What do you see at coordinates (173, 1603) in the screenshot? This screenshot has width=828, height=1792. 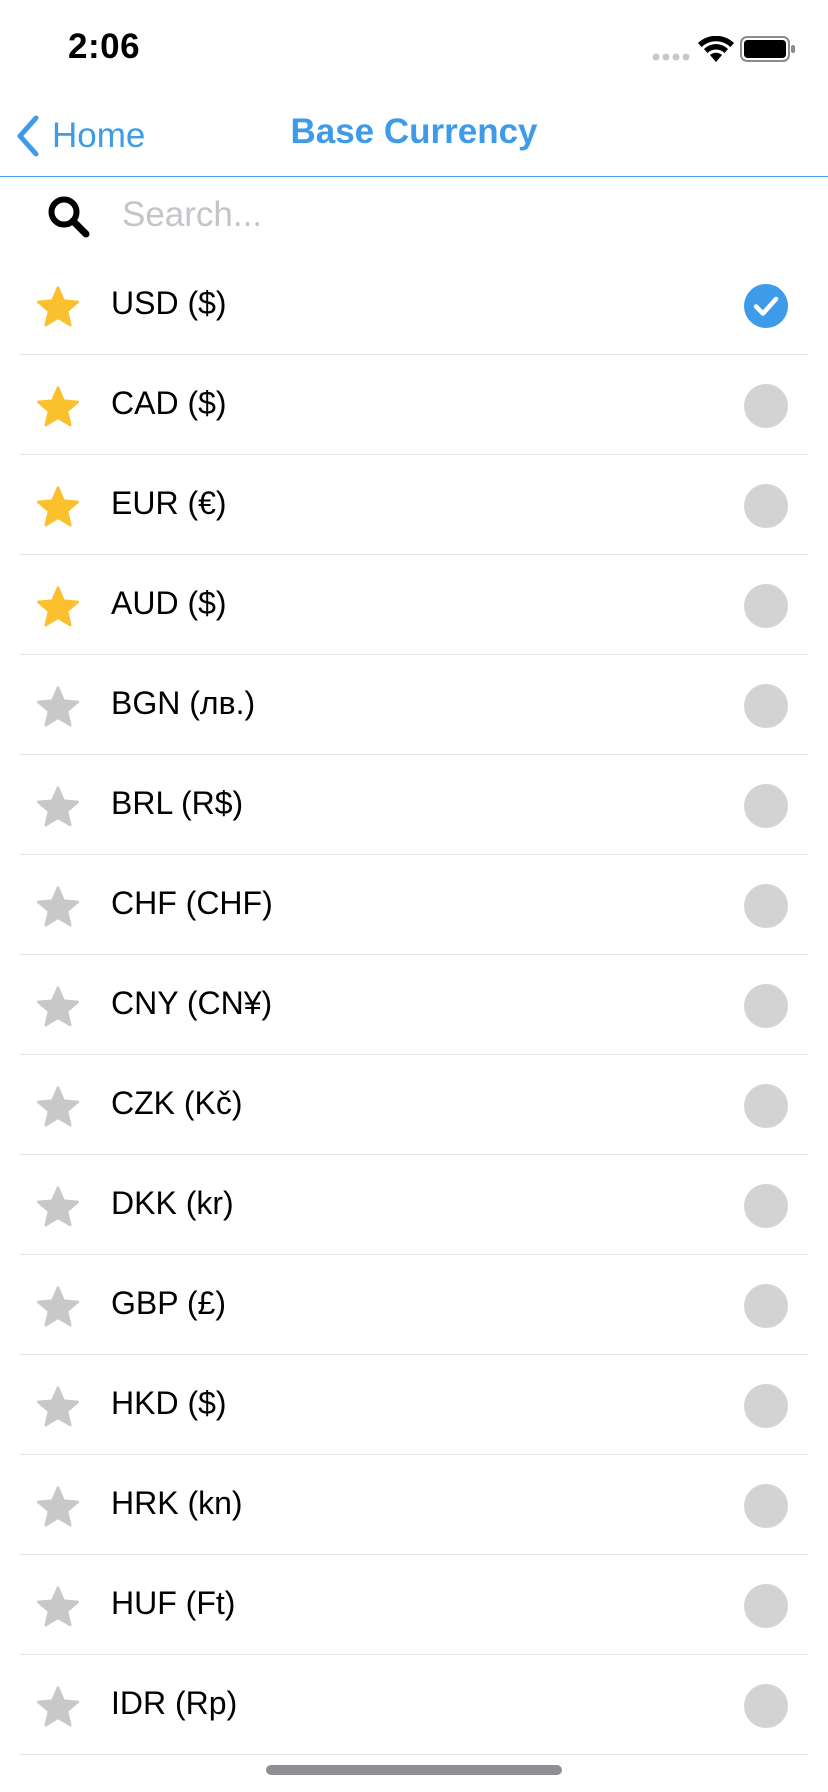 I see `currency-label: HUF (Ft)` at bounding box center [173, 1603].